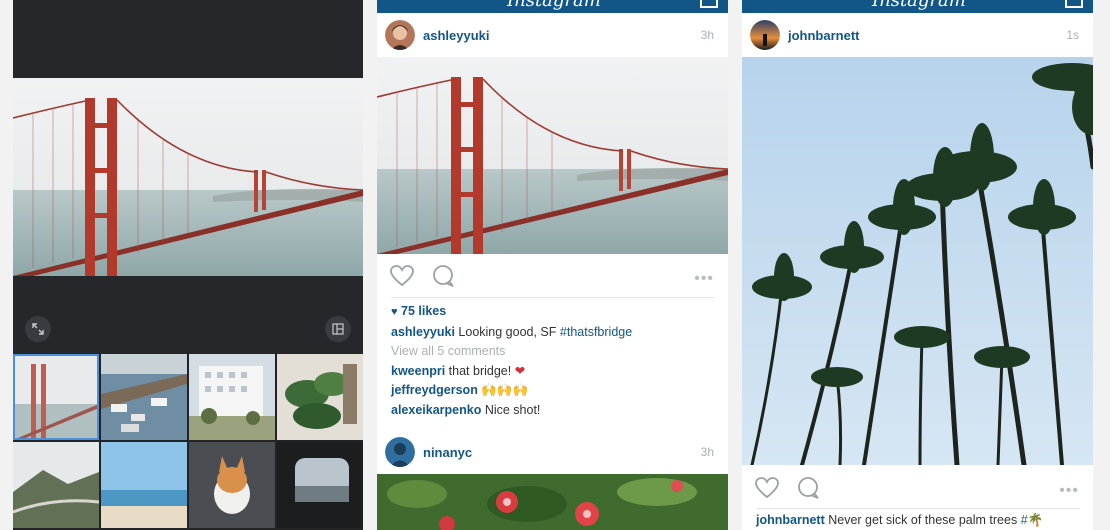  What do you see at coordinates (556, 352) in the screenshot?
I see `view-all-comments-link: View all 5 comments` at bounding box center [556, 352].